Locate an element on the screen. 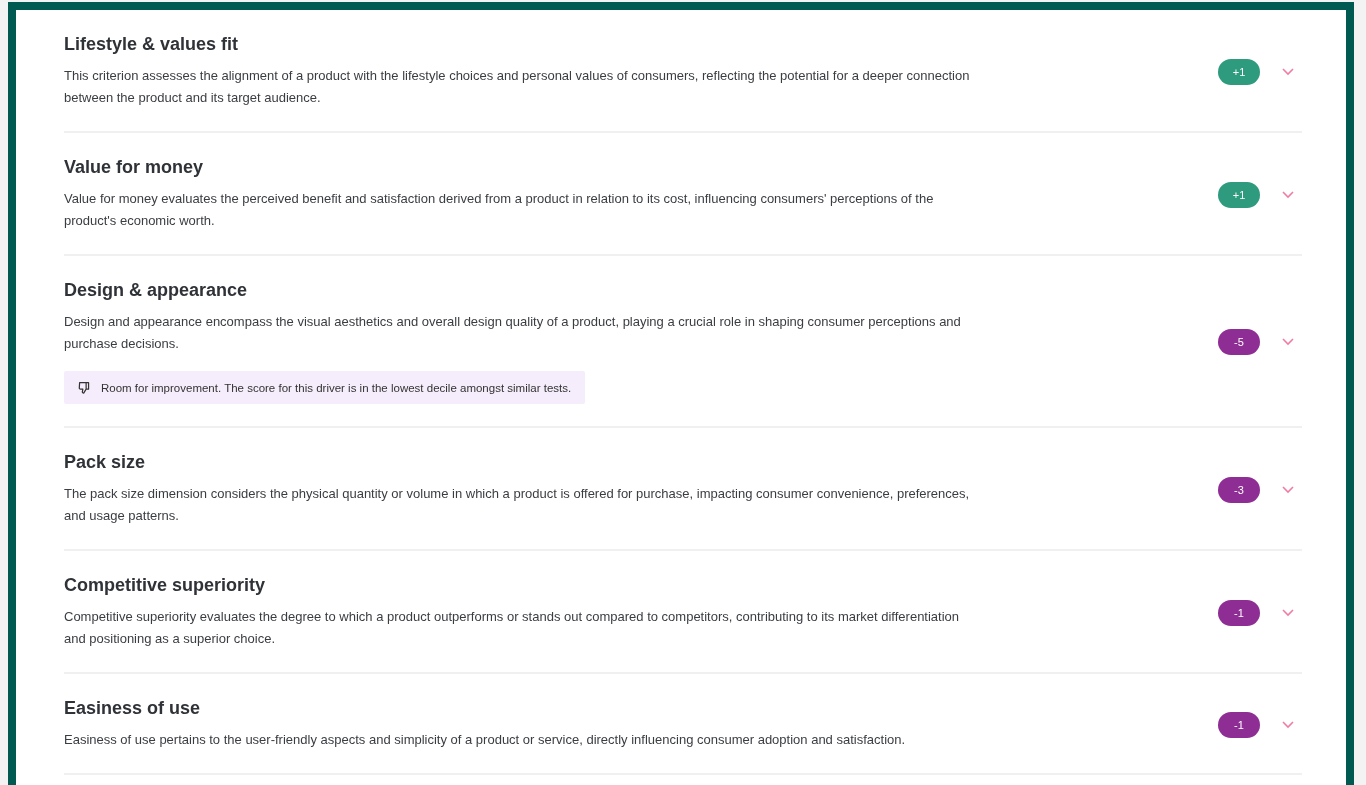 The width and height of the screenshot is (1366, 785). driver-title: Easiness of use is located at coordinates (133, 708).